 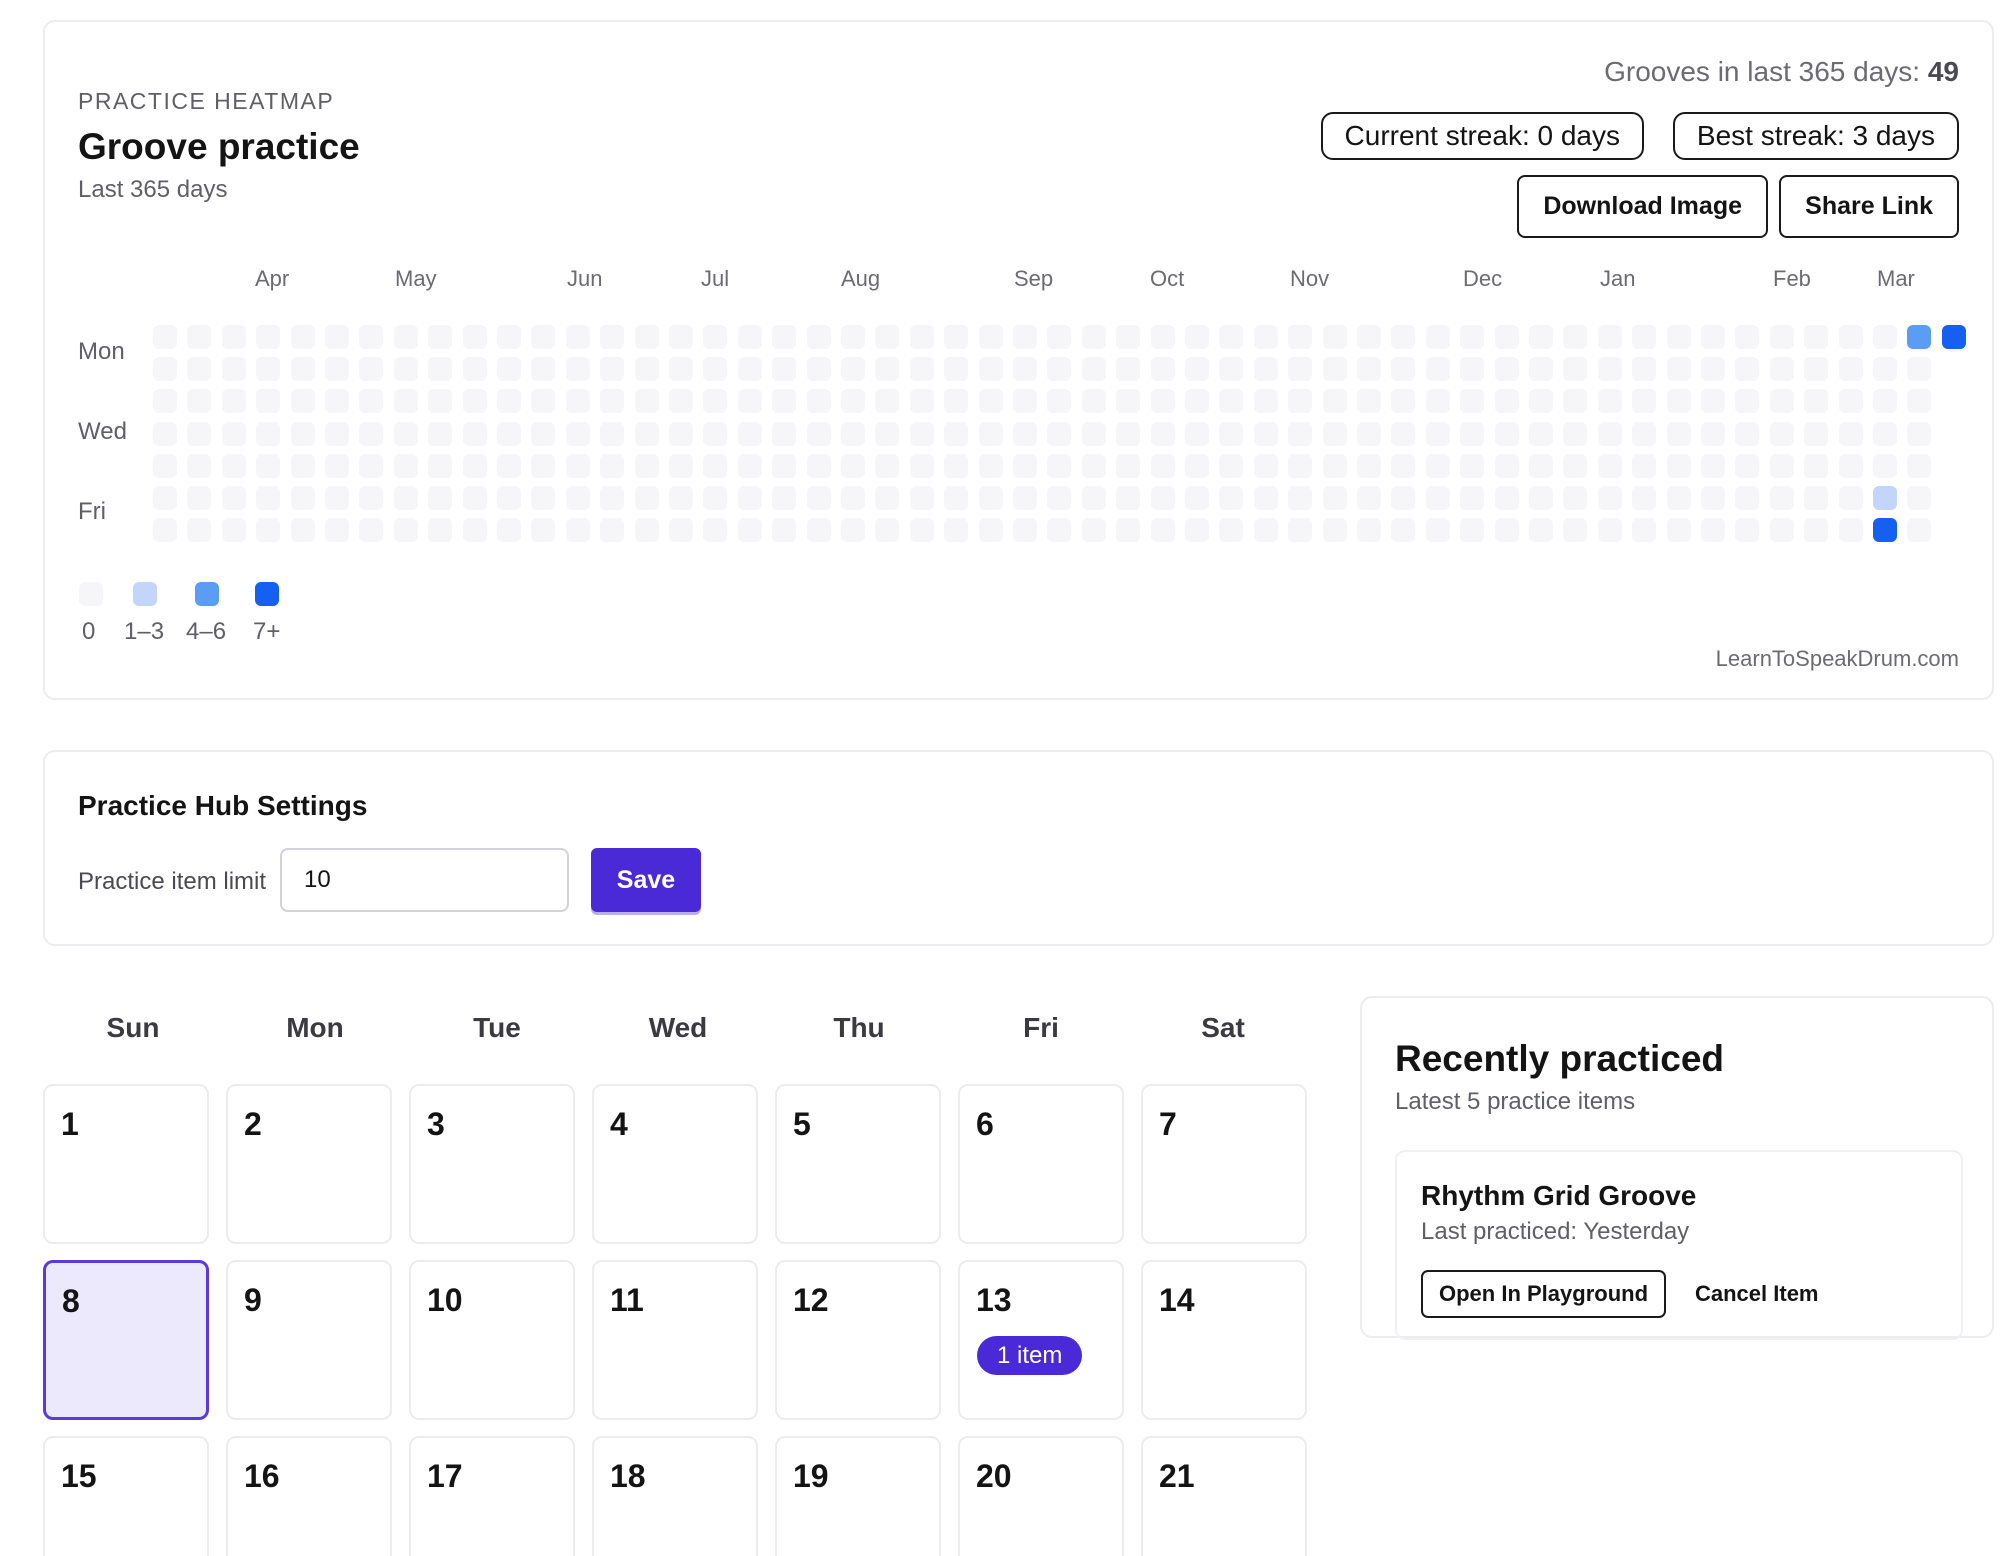 What do you see at coordinates (309, 1340) in the screenshot?
I see `calendar-day: 9` at bounding box center [309, 1340].